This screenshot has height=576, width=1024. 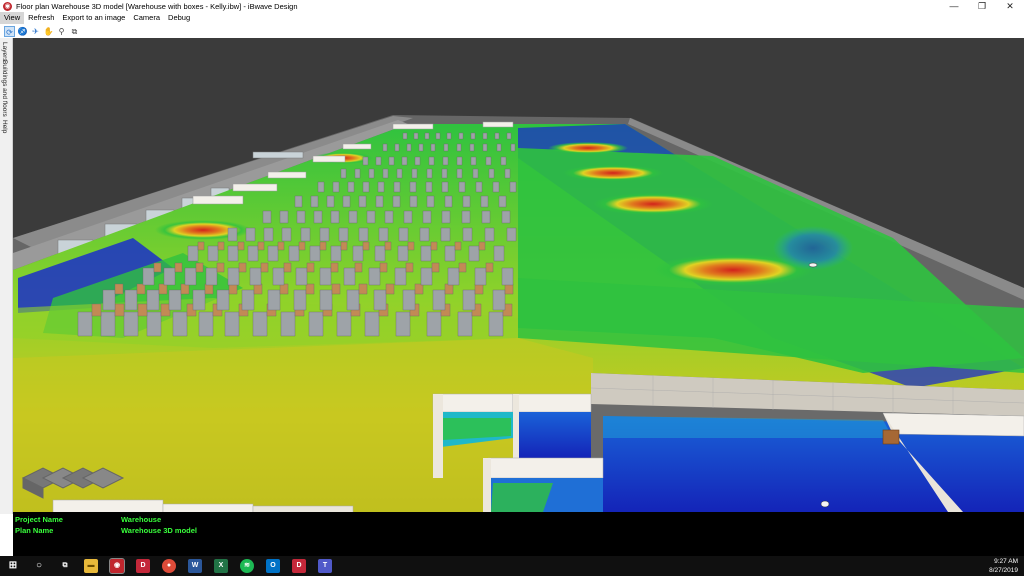 What do you see at coordinates (65, 566) in the screenshot?
I see `task-view-icon: ⧉` at bounding box center [65, 566].